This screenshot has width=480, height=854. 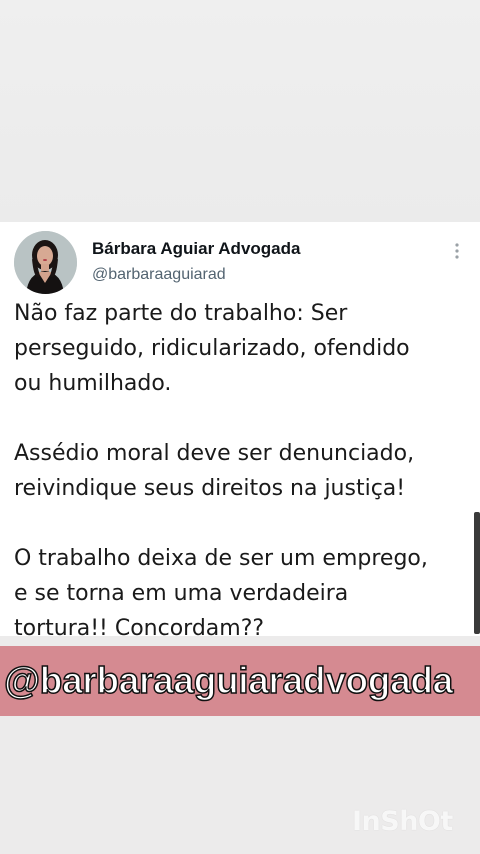 I want to click on author-handle: @barbaraaguiarad, so click(x=159, y=275).